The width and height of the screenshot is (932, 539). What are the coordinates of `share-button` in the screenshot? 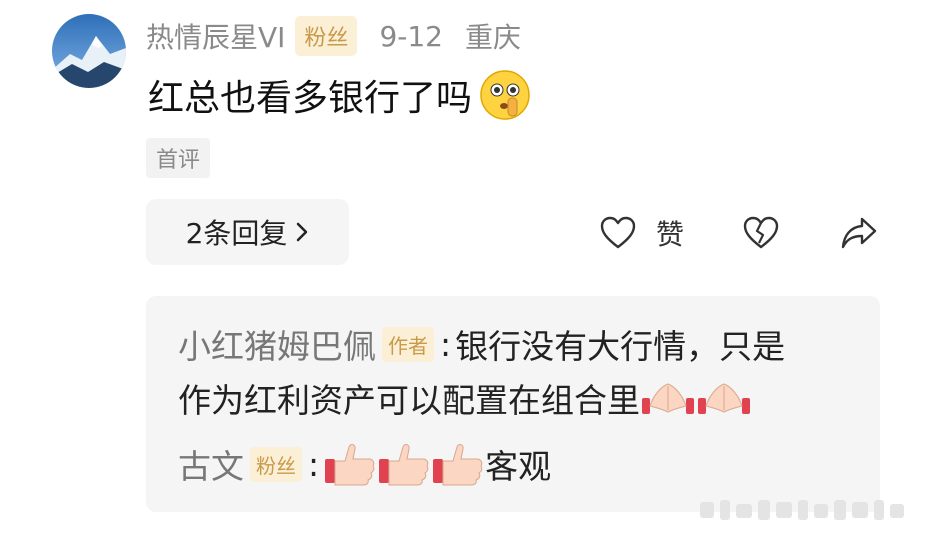 It's located at (859, 233).